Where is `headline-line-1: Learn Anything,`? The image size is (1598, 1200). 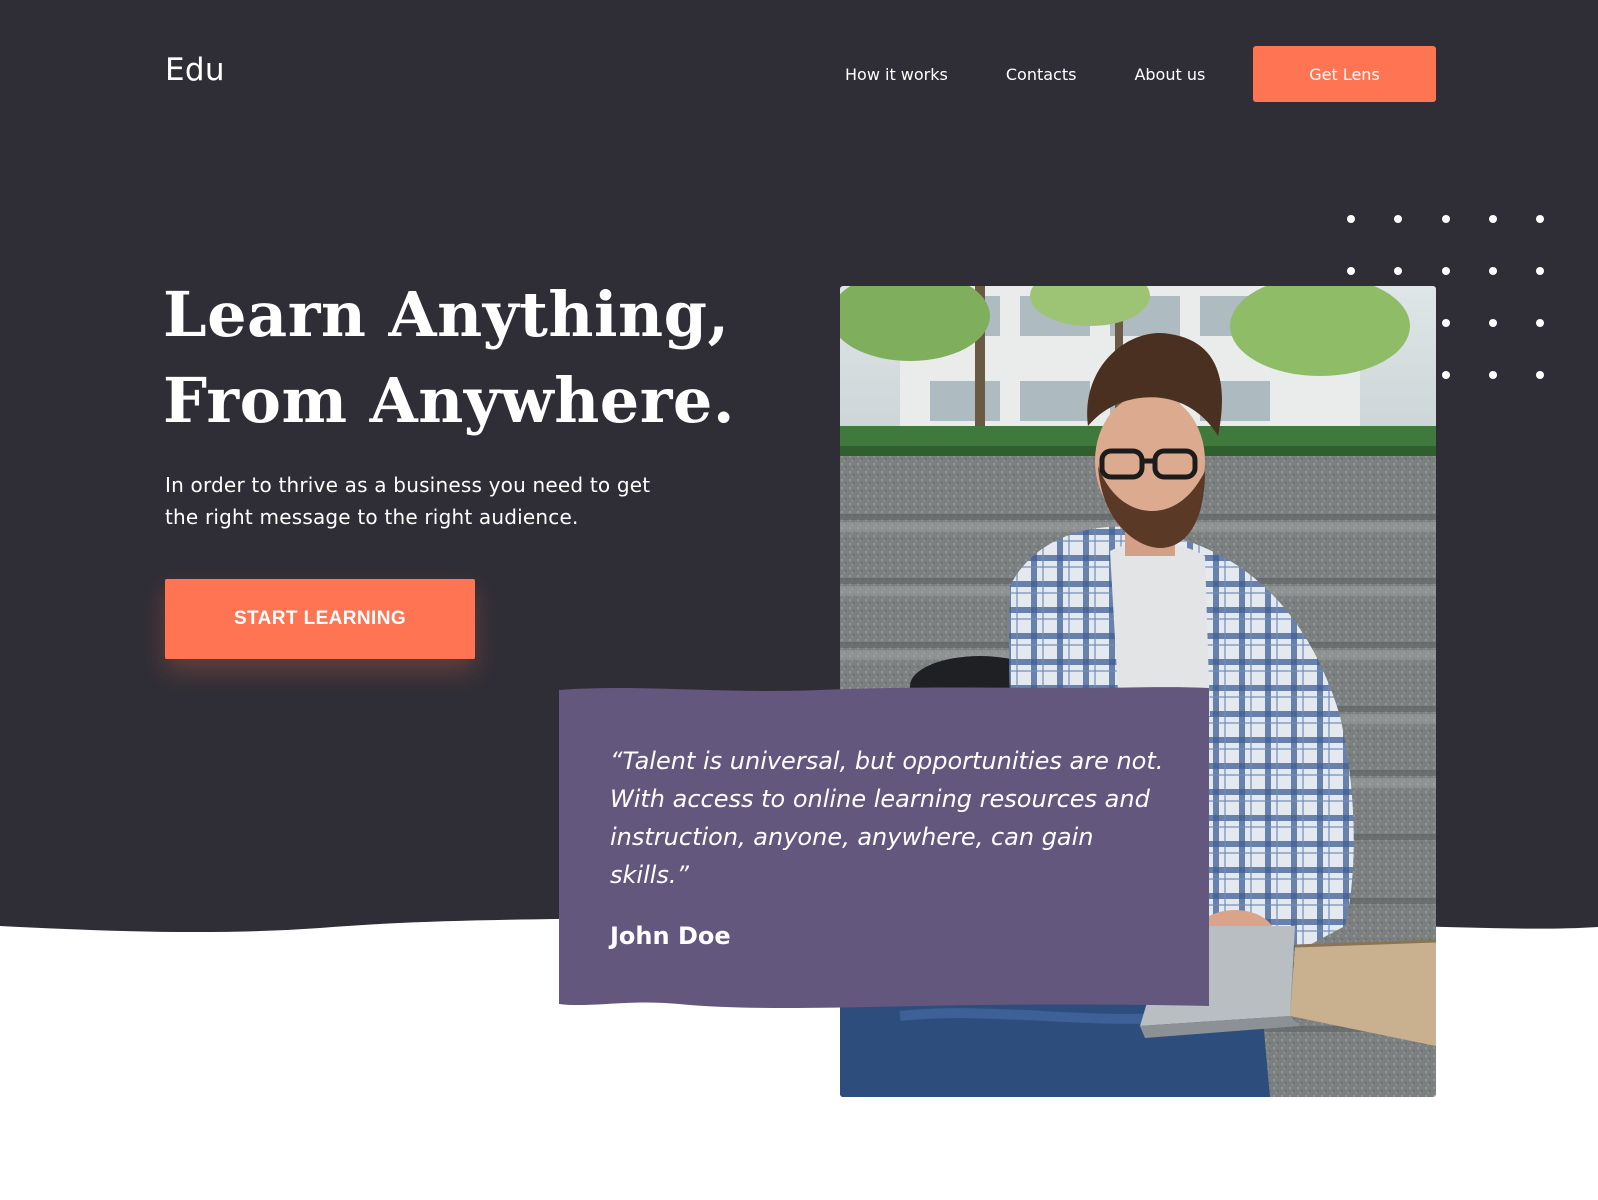 headline-line-1: Learn Anything, is located at coordinates (446, 314).